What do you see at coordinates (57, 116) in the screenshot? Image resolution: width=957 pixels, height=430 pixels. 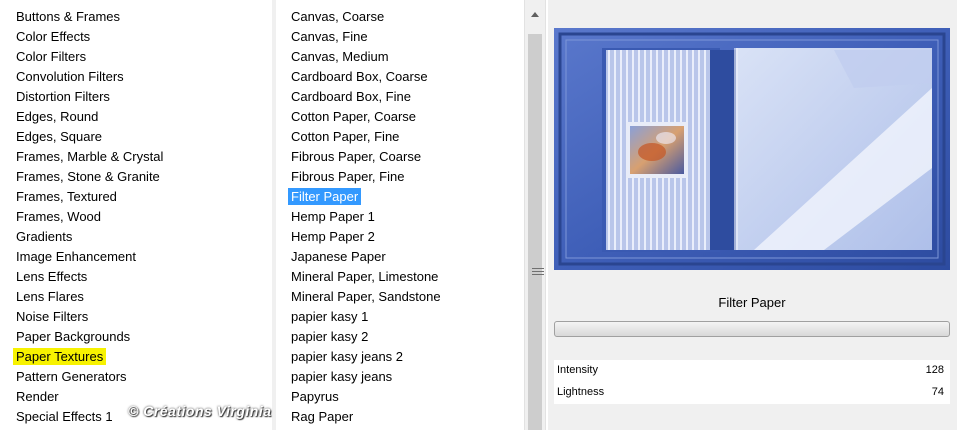 I see `category-label: Edges, Round` at bounding box center [57, 116].